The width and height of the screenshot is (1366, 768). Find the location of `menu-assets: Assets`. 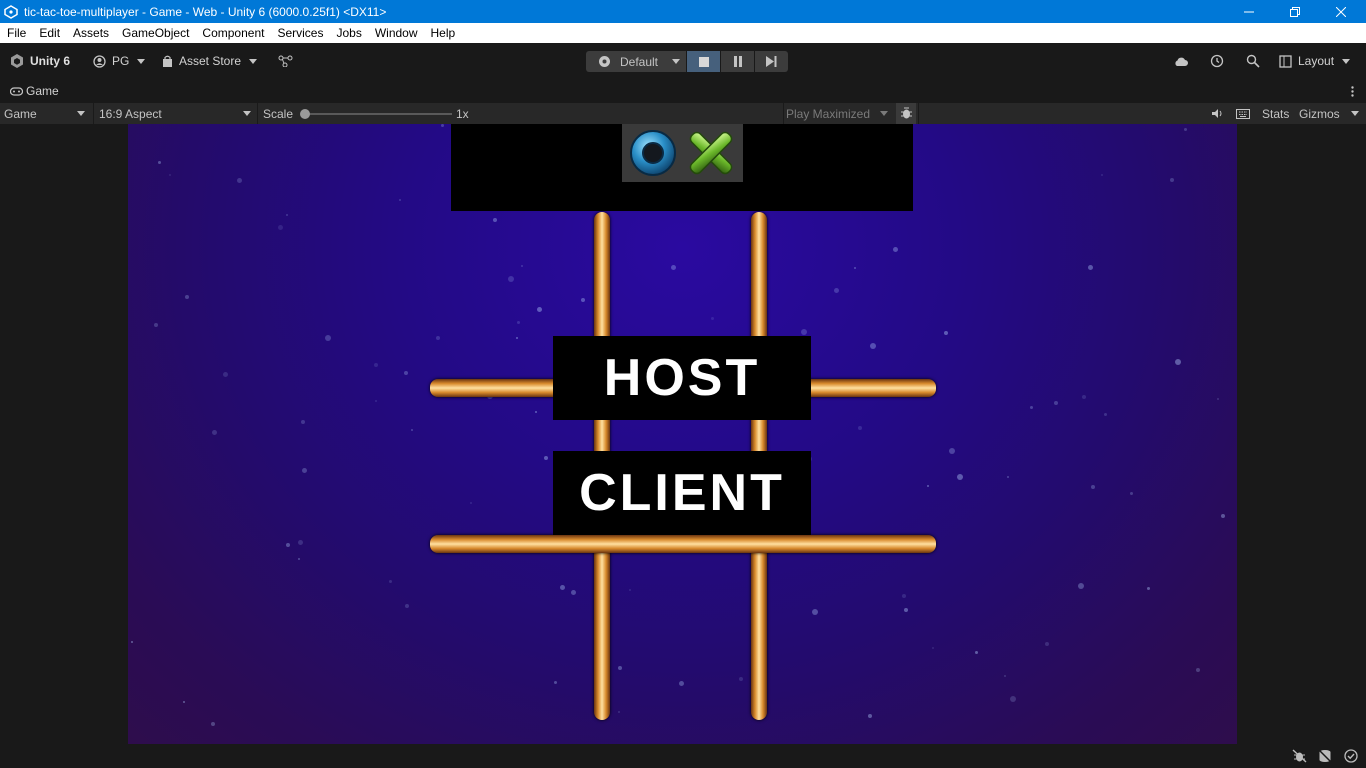

menu-assets: Assets is located at coordinates (90, 33).